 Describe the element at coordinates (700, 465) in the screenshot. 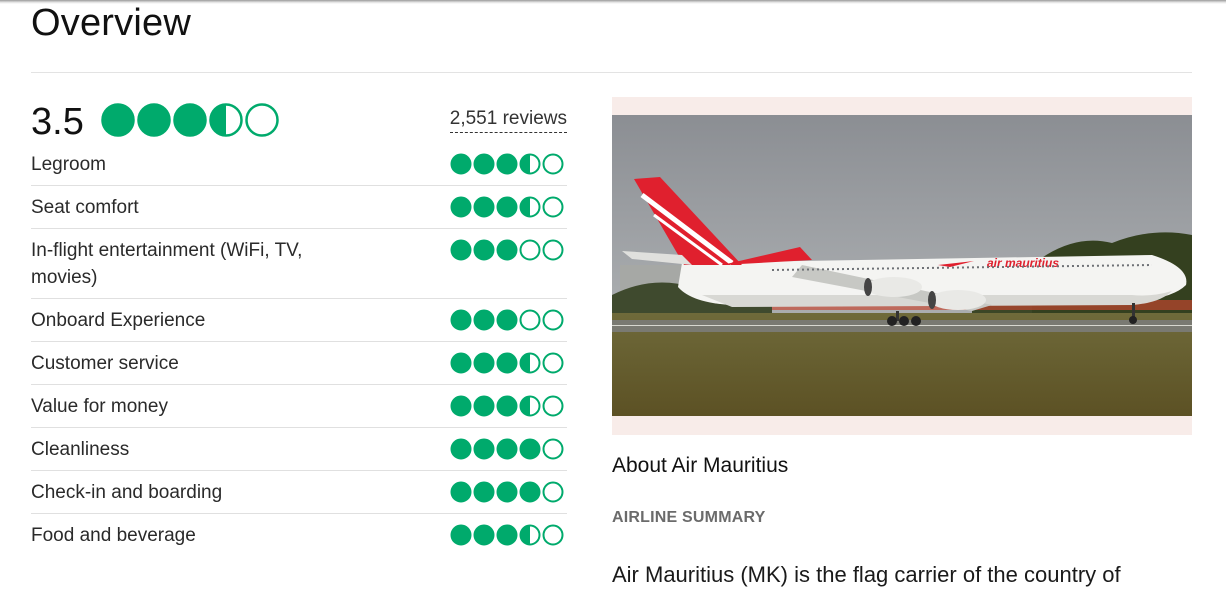

I see `about-title: About Air Mauritius` at that location.